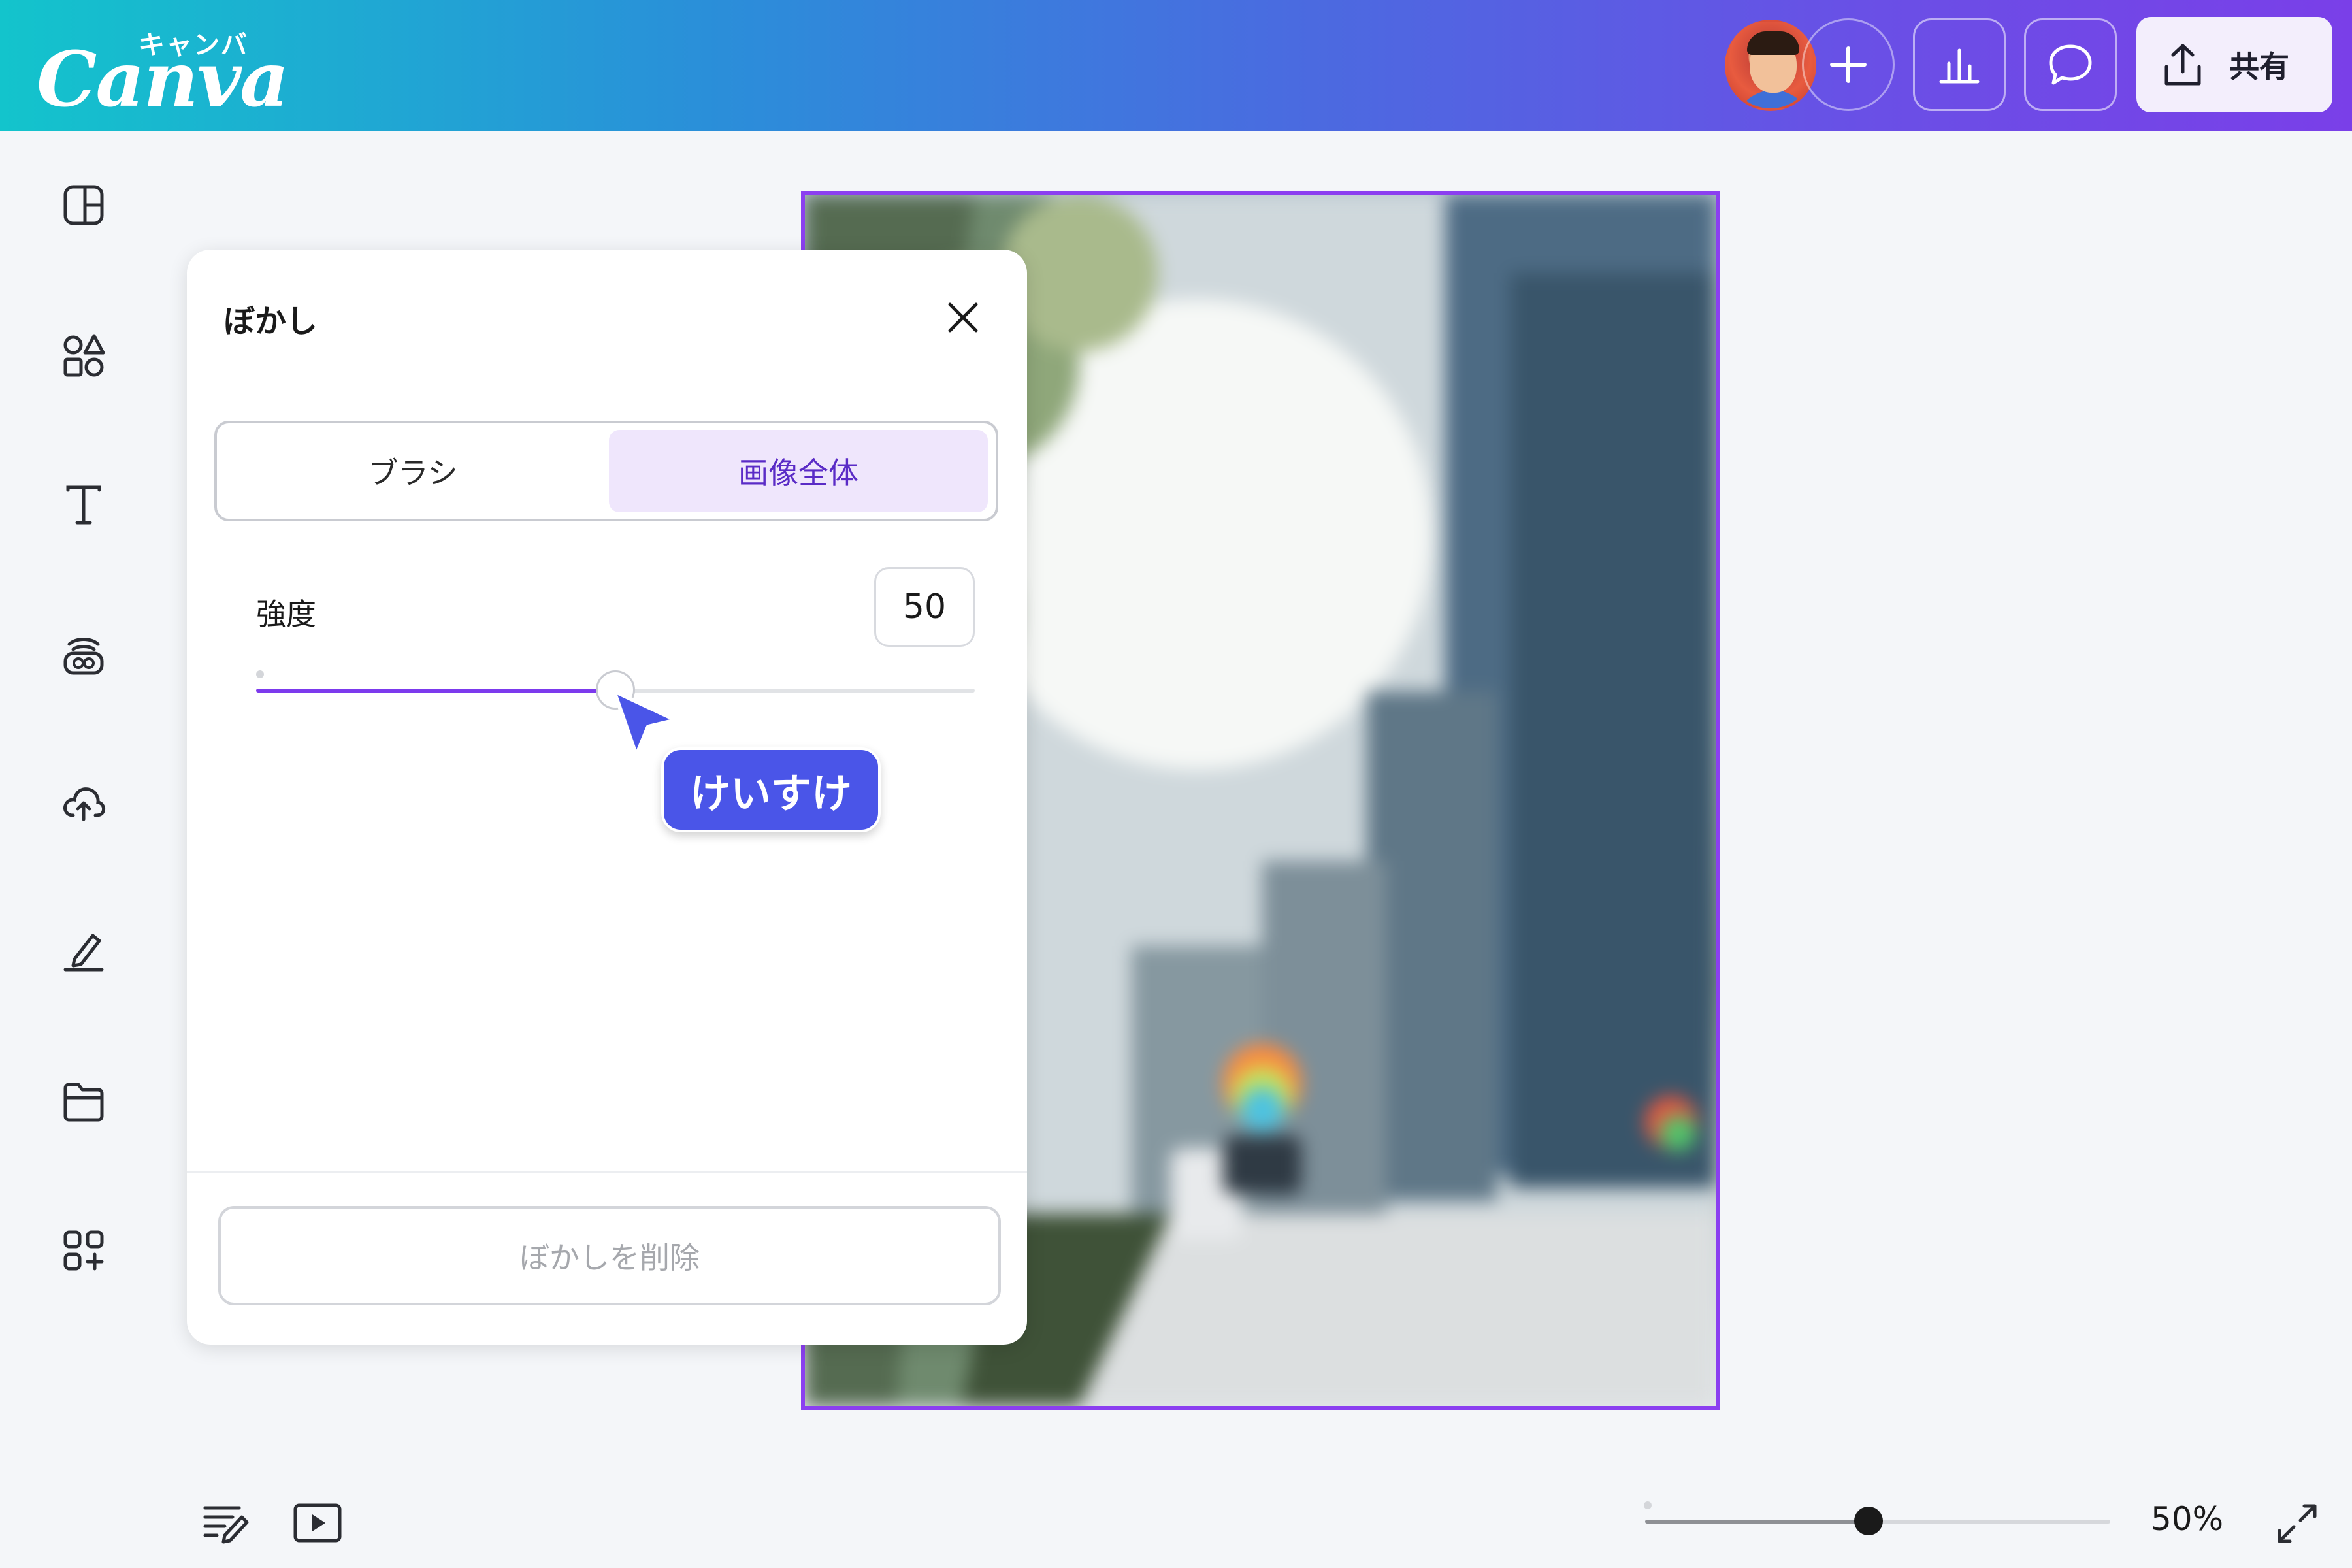  Describe the element at coordinates (606, 471) in the screenshot. I see `blur-mode-toggle: ブラシ 画像全体` at that location.